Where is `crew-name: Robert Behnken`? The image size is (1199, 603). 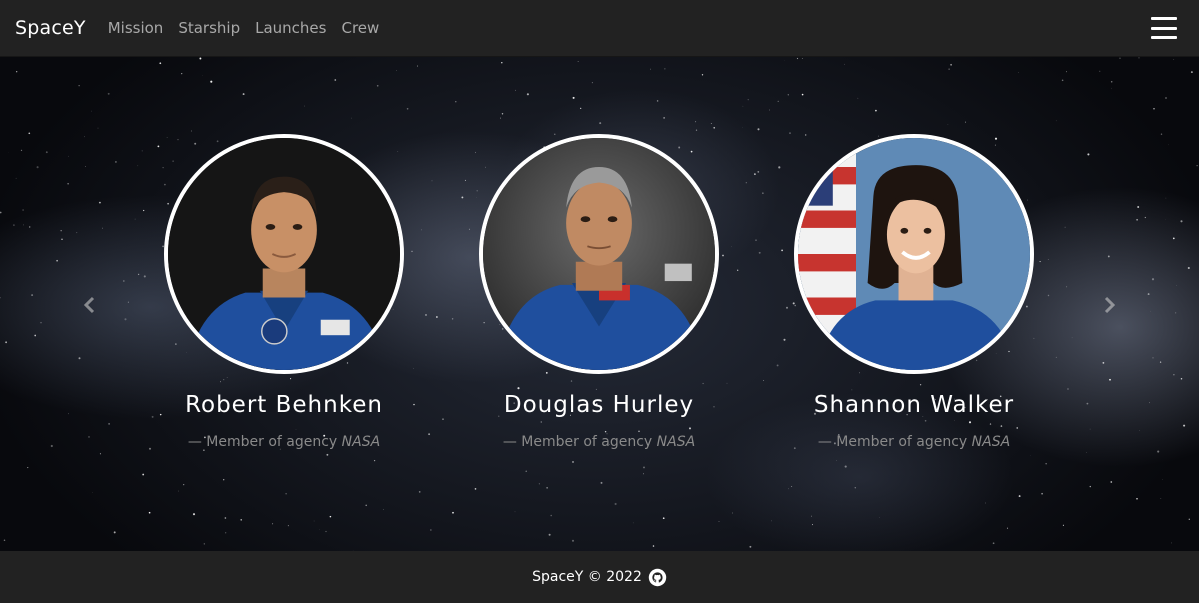
crew-name: Robert Behnken is located at coordinates (284, 405).